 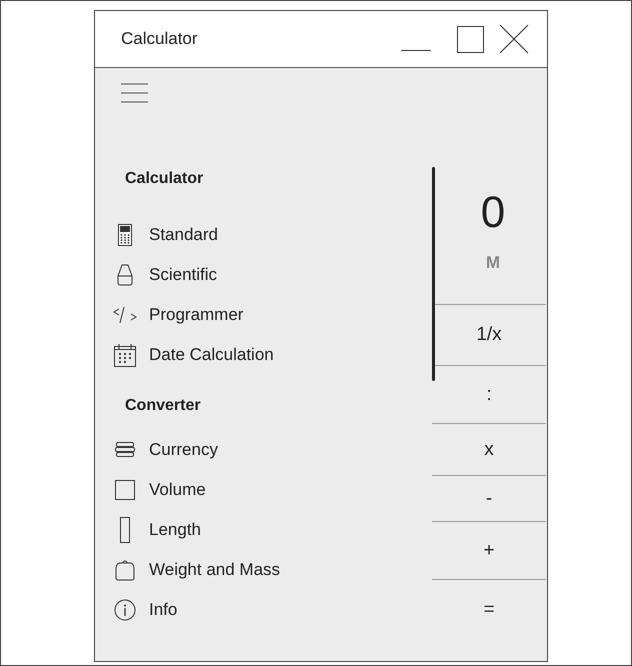 What do you see at coordinates (489, 498) in the screenshot?
I see `operator-key: -` at bounding box center [489, 498].